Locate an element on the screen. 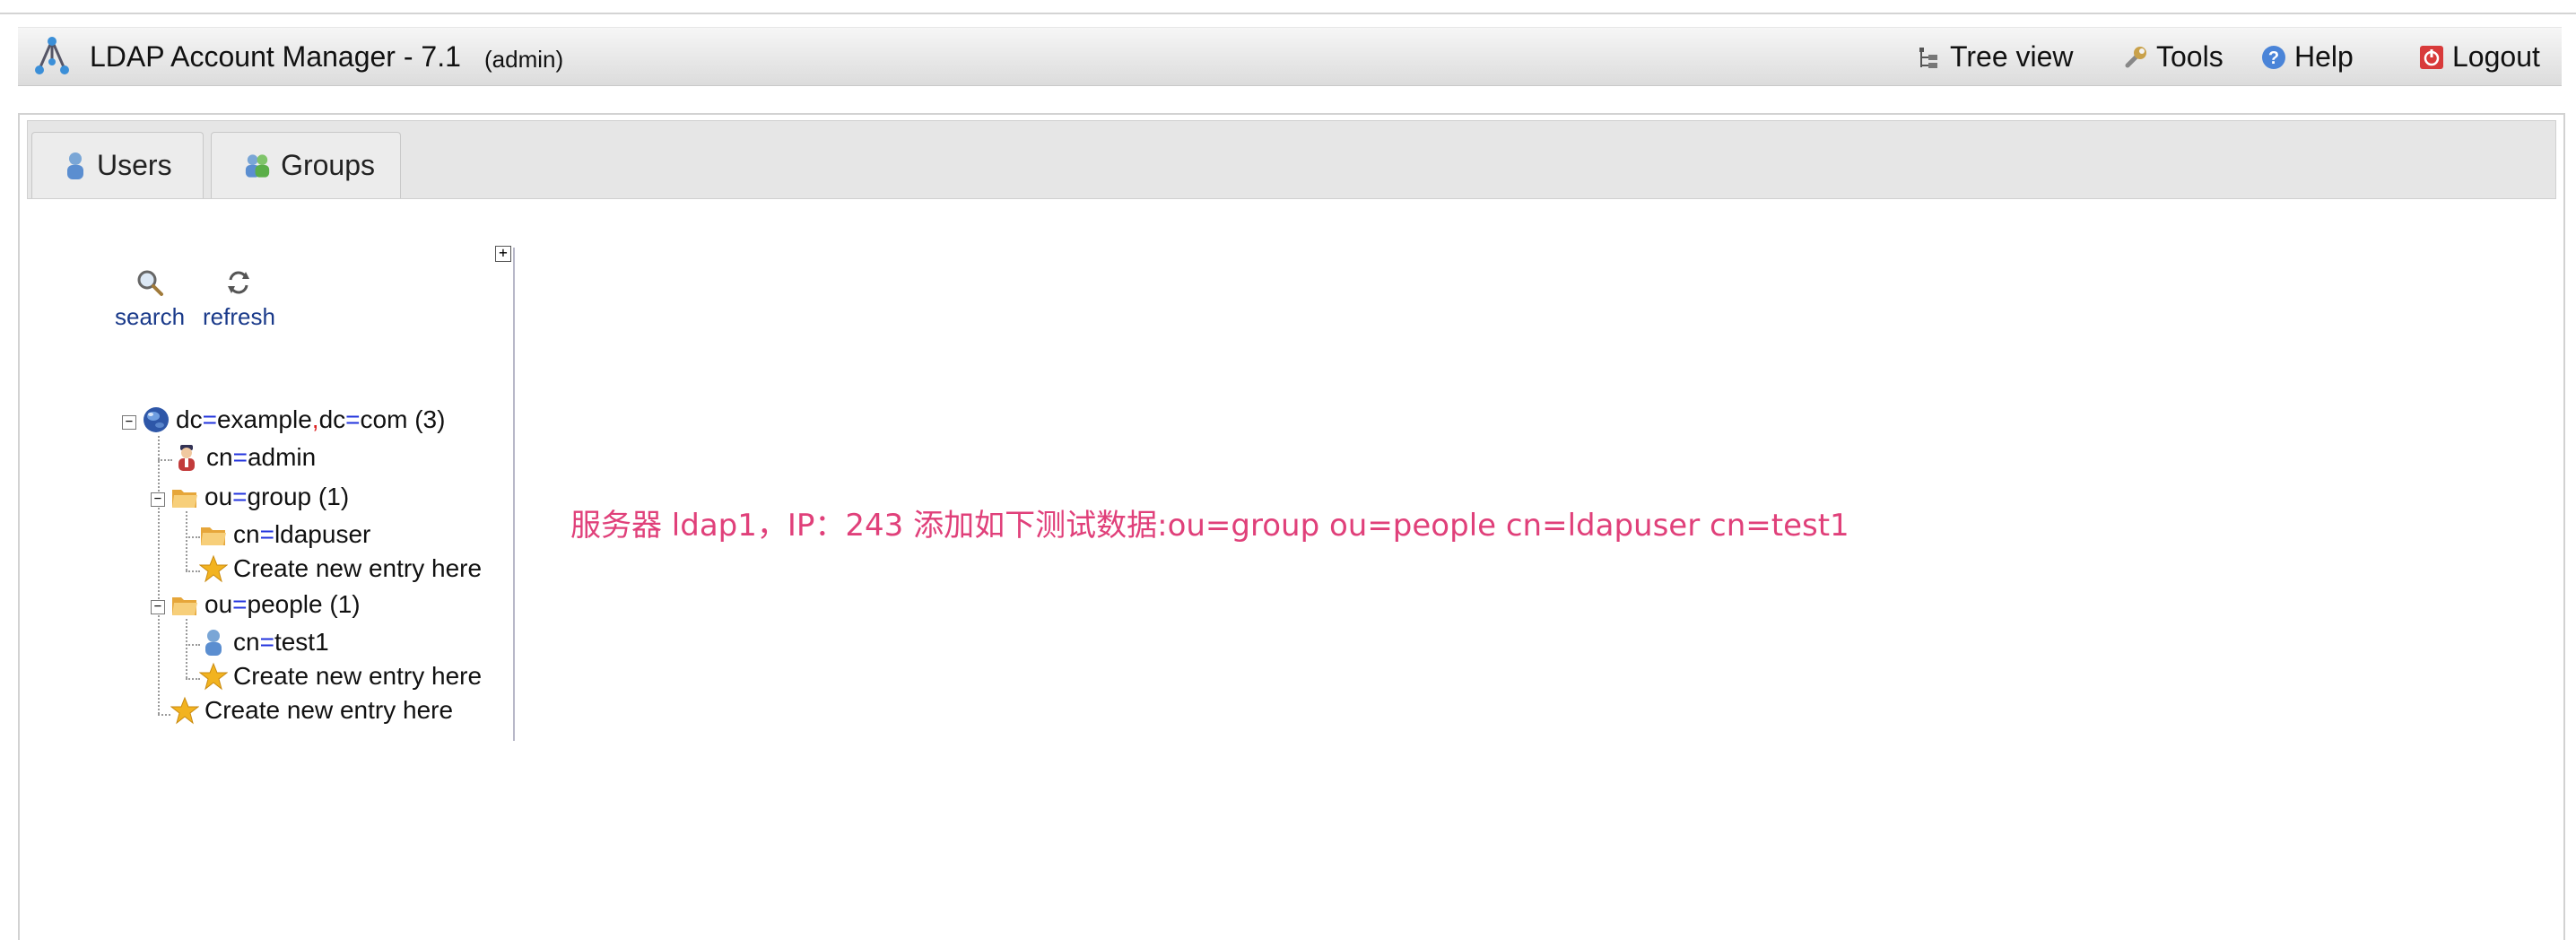 The height and width of the screenshot is (940, 2576). tree-node-admin: cn = admin is located at coordinates (244, 457).